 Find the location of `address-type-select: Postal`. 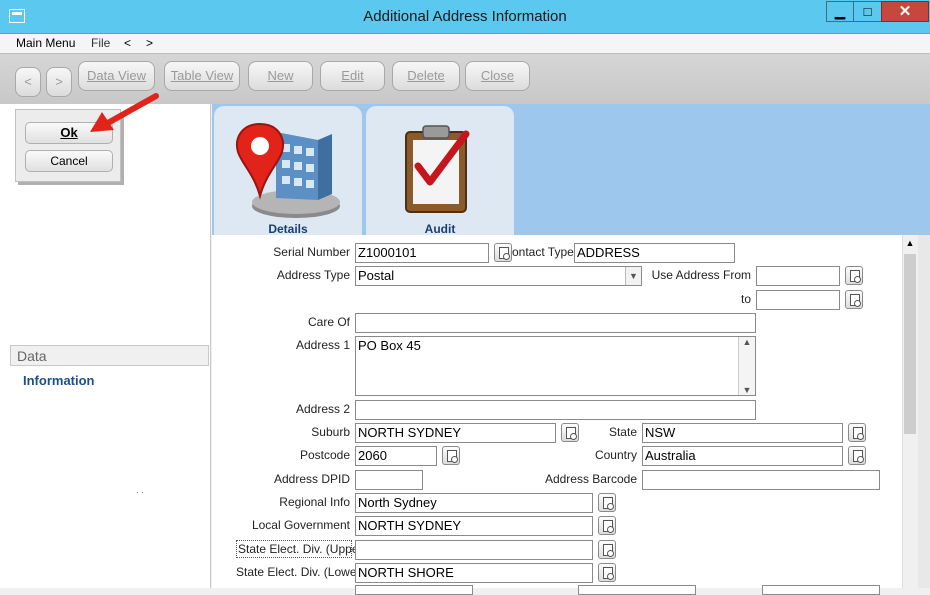

address-type-select: Postal is located at coordinates (498, 276).